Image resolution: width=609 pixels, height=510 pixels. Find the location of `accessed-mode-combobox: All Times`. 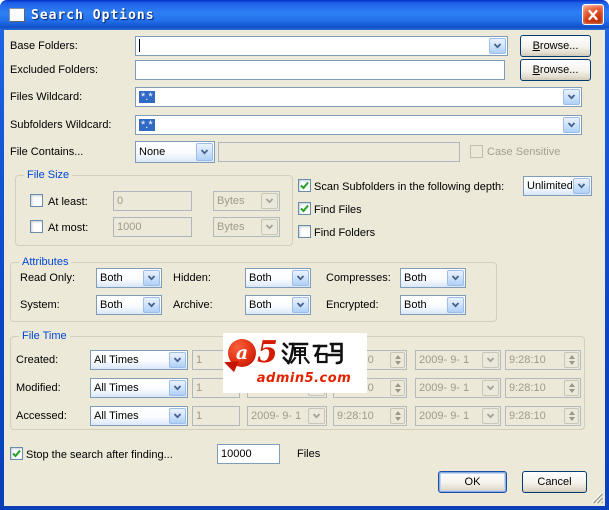

accessed-mode-combobox: All Times is located at coordinates (139, 416).